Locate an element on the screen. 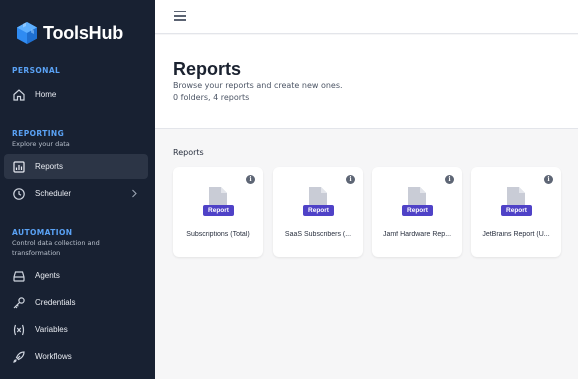  clock-icon is located at coordinates (19, 194).